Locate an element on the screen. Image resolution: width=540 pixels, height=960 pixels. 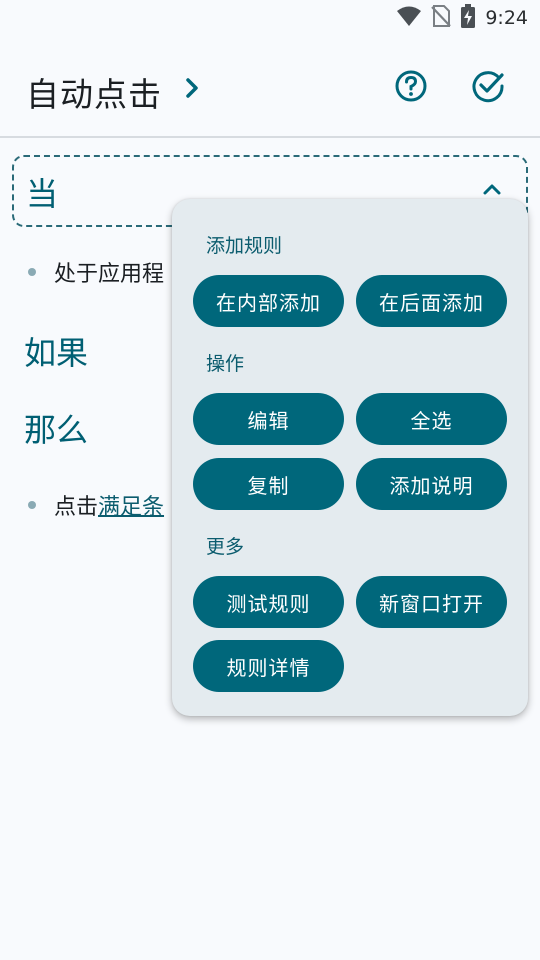
app-bar: 自动点击 is located at coordinates (270, 87).